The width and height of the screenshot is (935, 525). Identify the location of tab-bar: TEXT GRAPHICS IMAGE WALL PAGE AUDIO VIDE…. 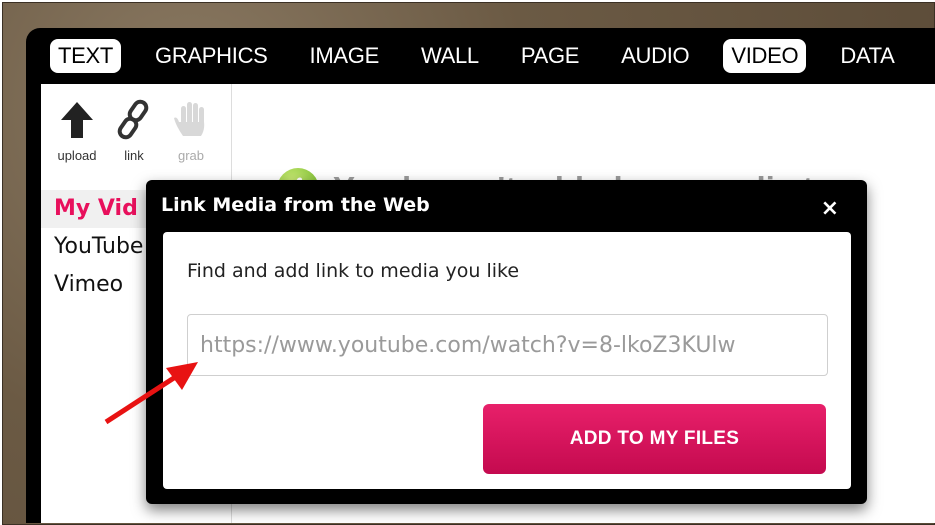
(480, 56).